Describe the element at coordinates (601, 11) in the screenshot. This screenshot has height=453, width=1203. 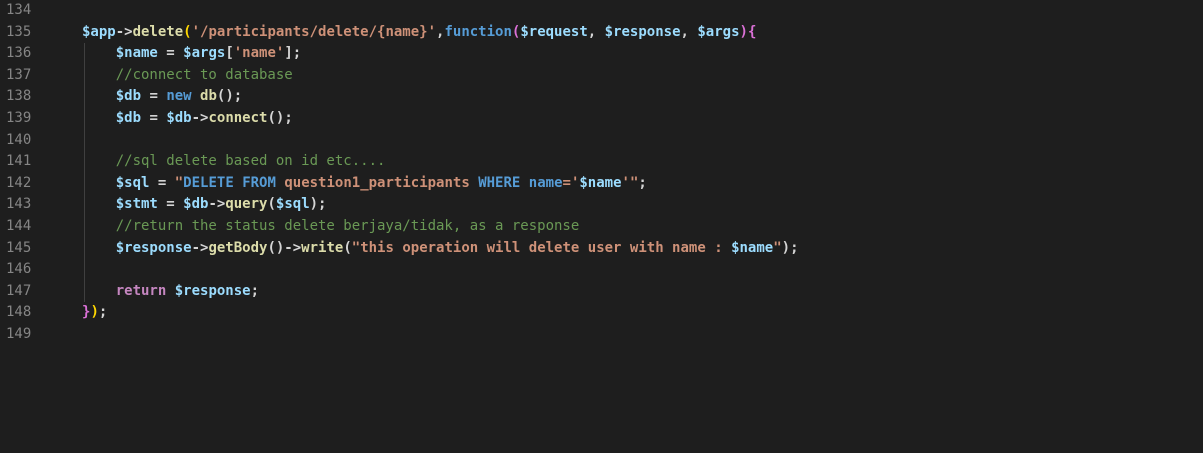
I see `code-line: 134` at that location.